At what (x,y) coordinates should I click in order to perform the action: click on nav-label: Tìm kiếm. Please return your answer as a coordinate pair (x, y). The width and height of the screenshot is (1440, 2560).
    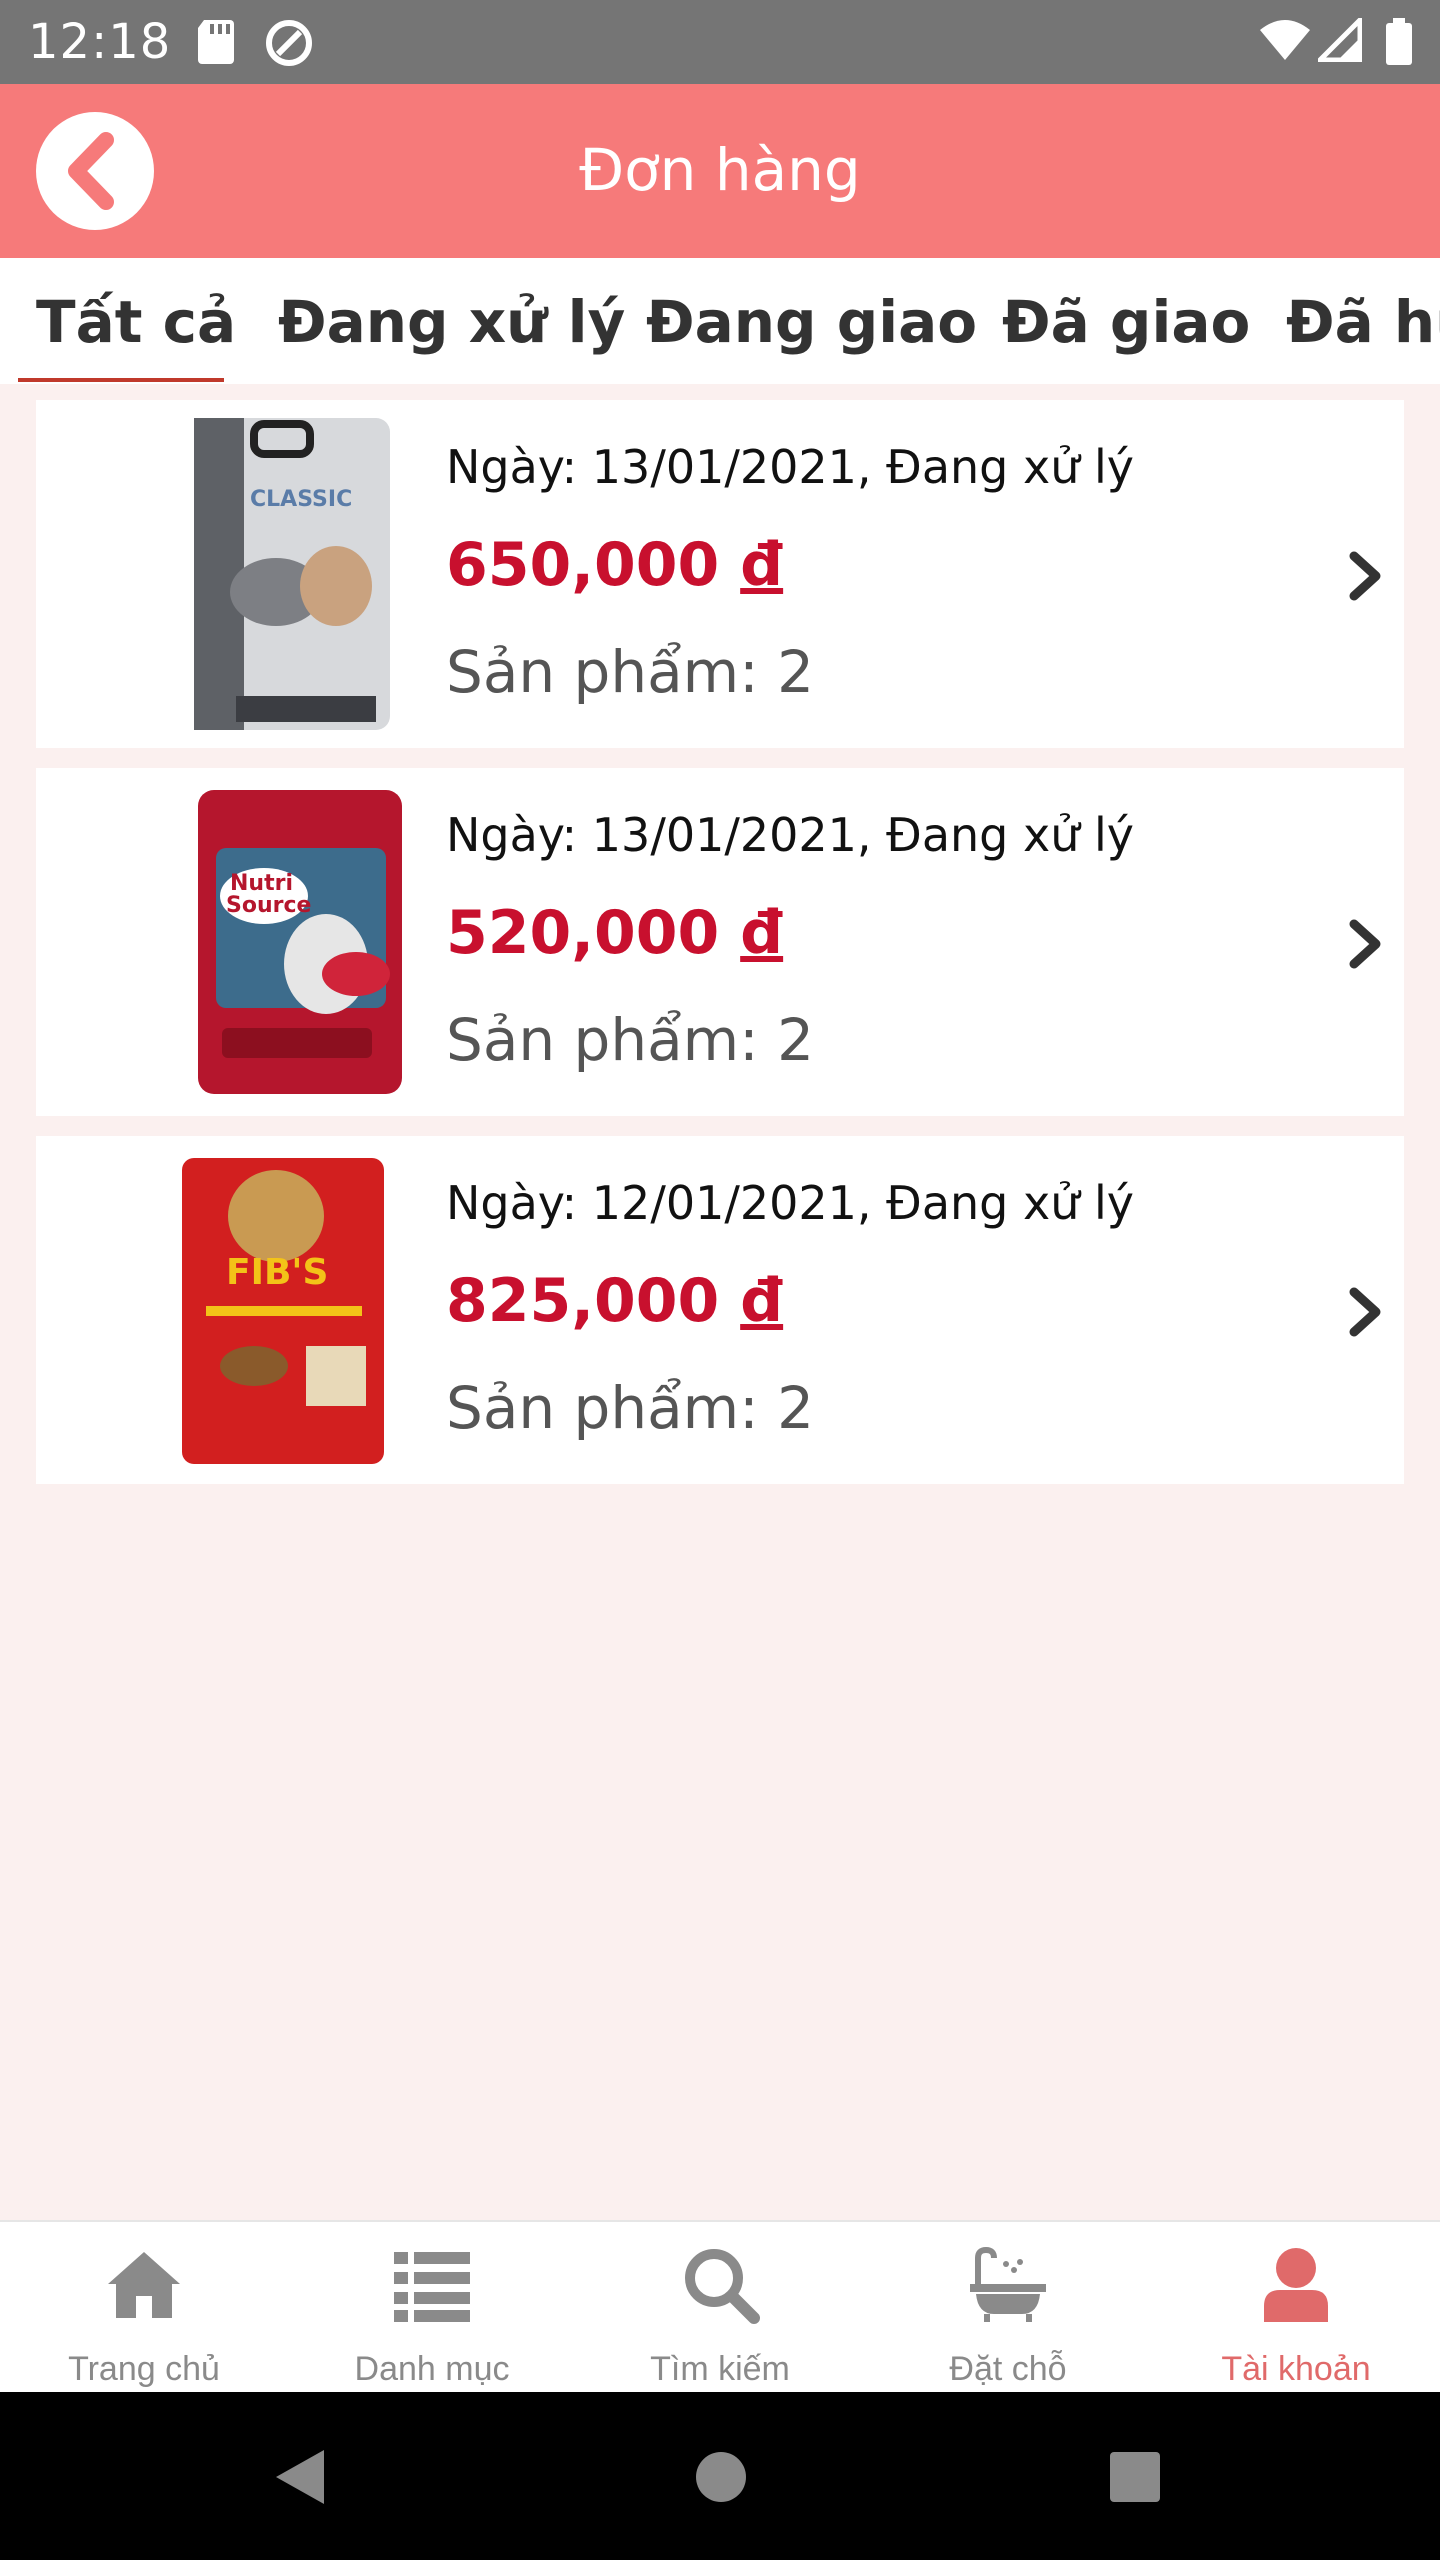
    Looking at the image, I should click on (720, 2369).